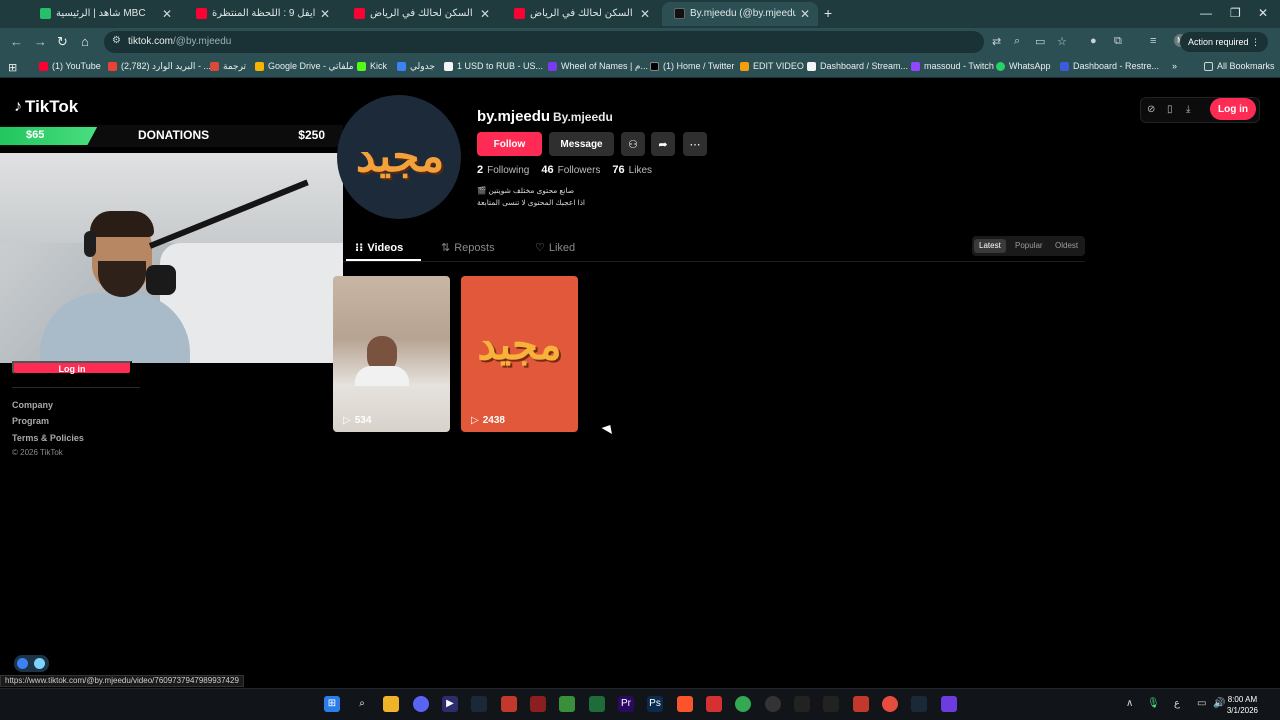 Image resolution: width=1280 pixels, height=720 pixels. Describe the element at coordinates (1242, 705) in the screenshot. I see `system-clock: 8:00 AM 3/1/2026` at that location.